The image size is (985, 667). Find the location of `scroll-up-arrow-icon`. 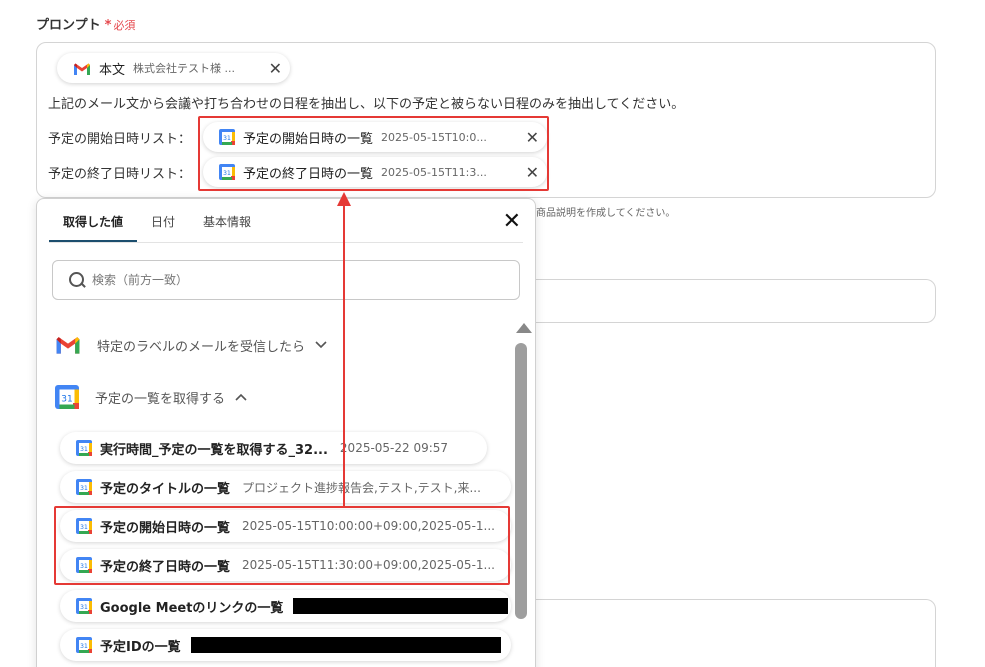

scroll-up-arrow-icon is located at coordinates (524, 328).